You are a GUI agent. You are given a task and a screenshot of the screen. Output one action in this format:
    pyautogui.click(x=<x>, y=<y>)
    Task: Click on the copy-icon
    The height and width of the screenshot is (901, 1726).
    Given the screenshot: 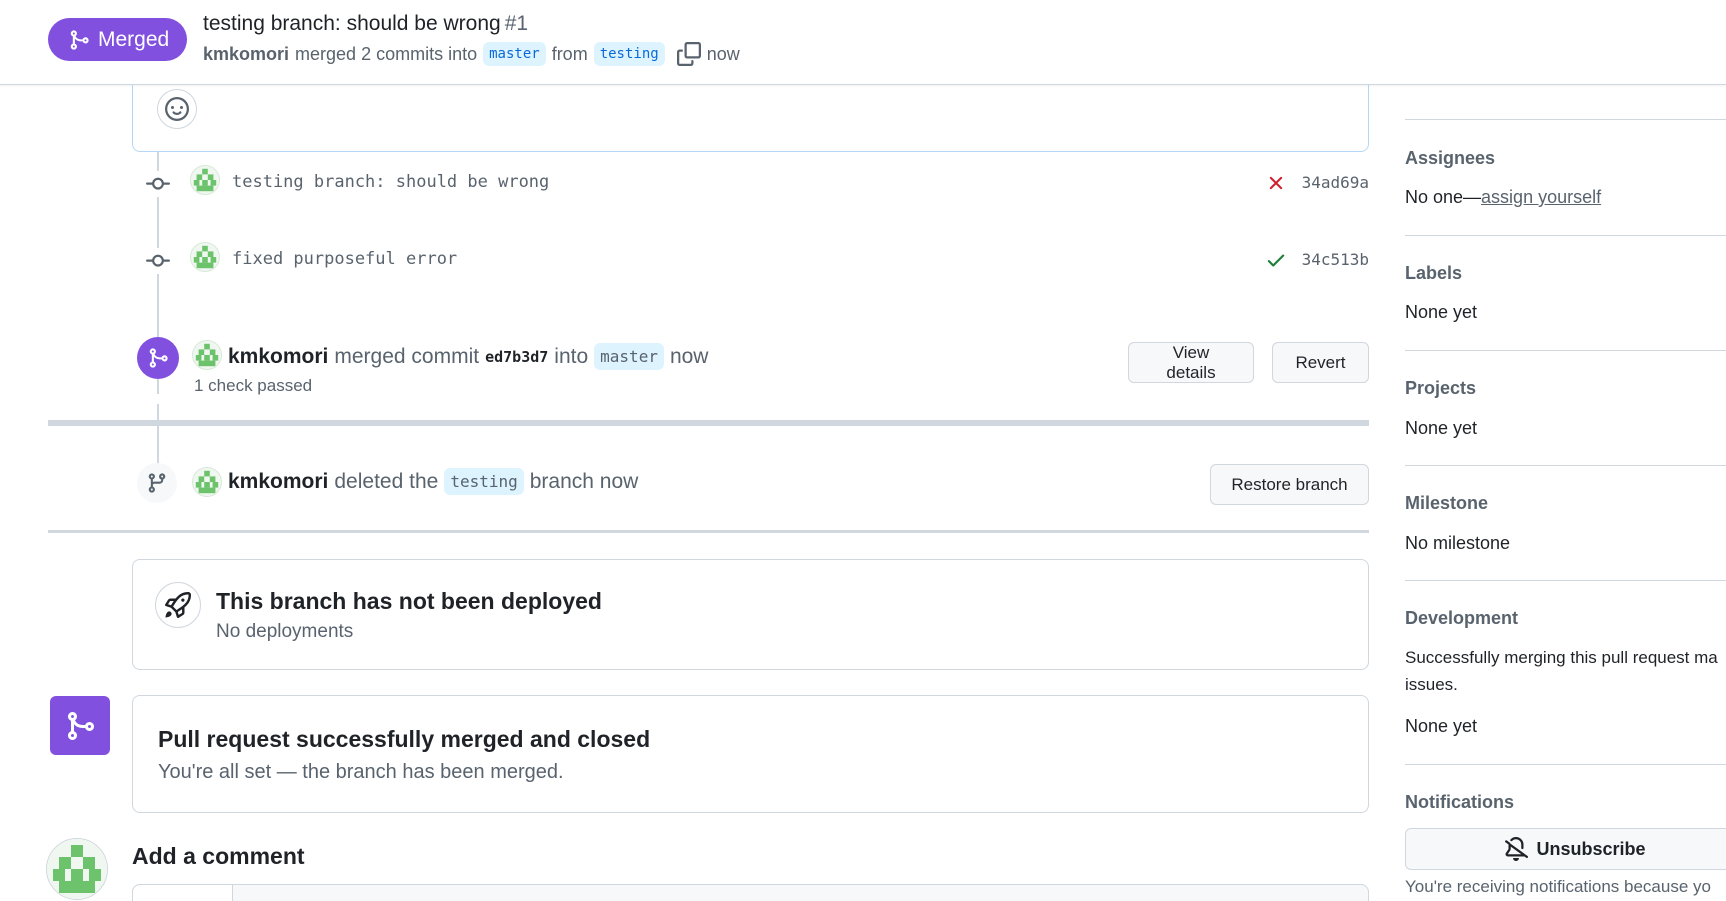 What is the action you would take?
    pyautogui.click(x=688, y=54)
    